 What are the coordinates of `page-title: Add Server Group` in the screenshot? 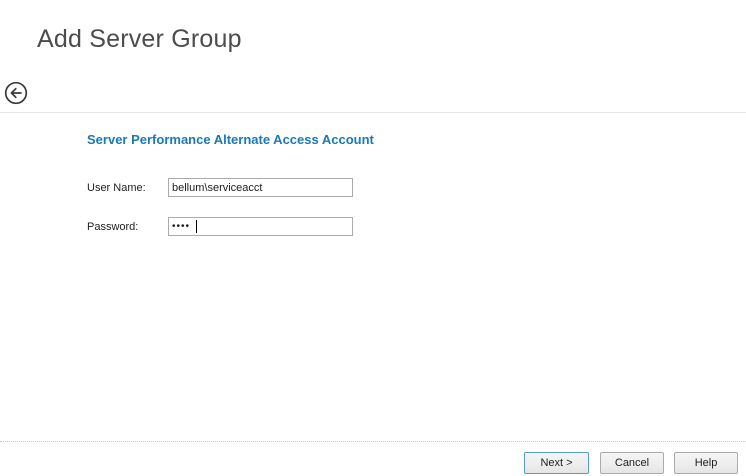 It's located at (139, 39).